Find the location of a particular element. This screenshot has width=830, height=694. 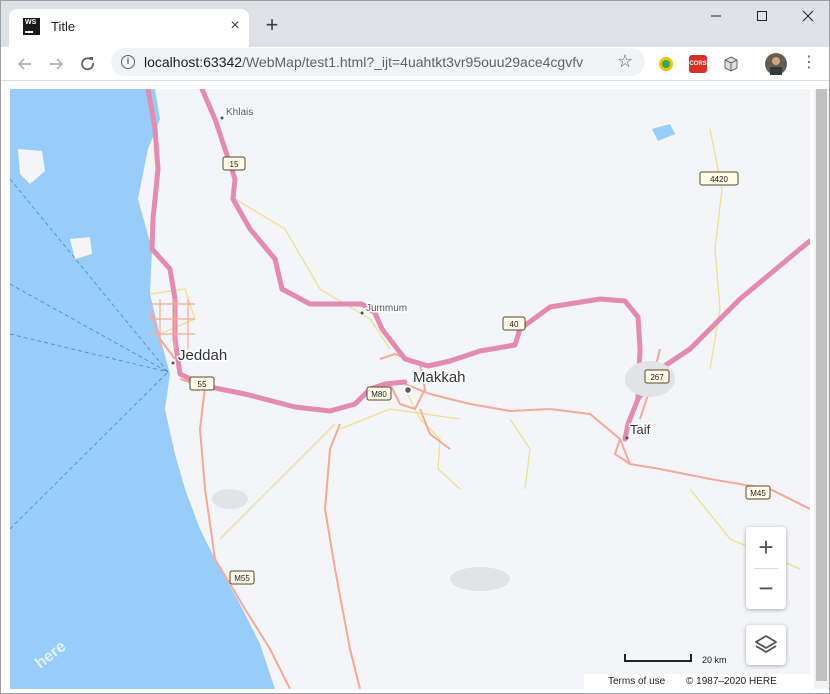

back-button is located at coordinates (25, 64).